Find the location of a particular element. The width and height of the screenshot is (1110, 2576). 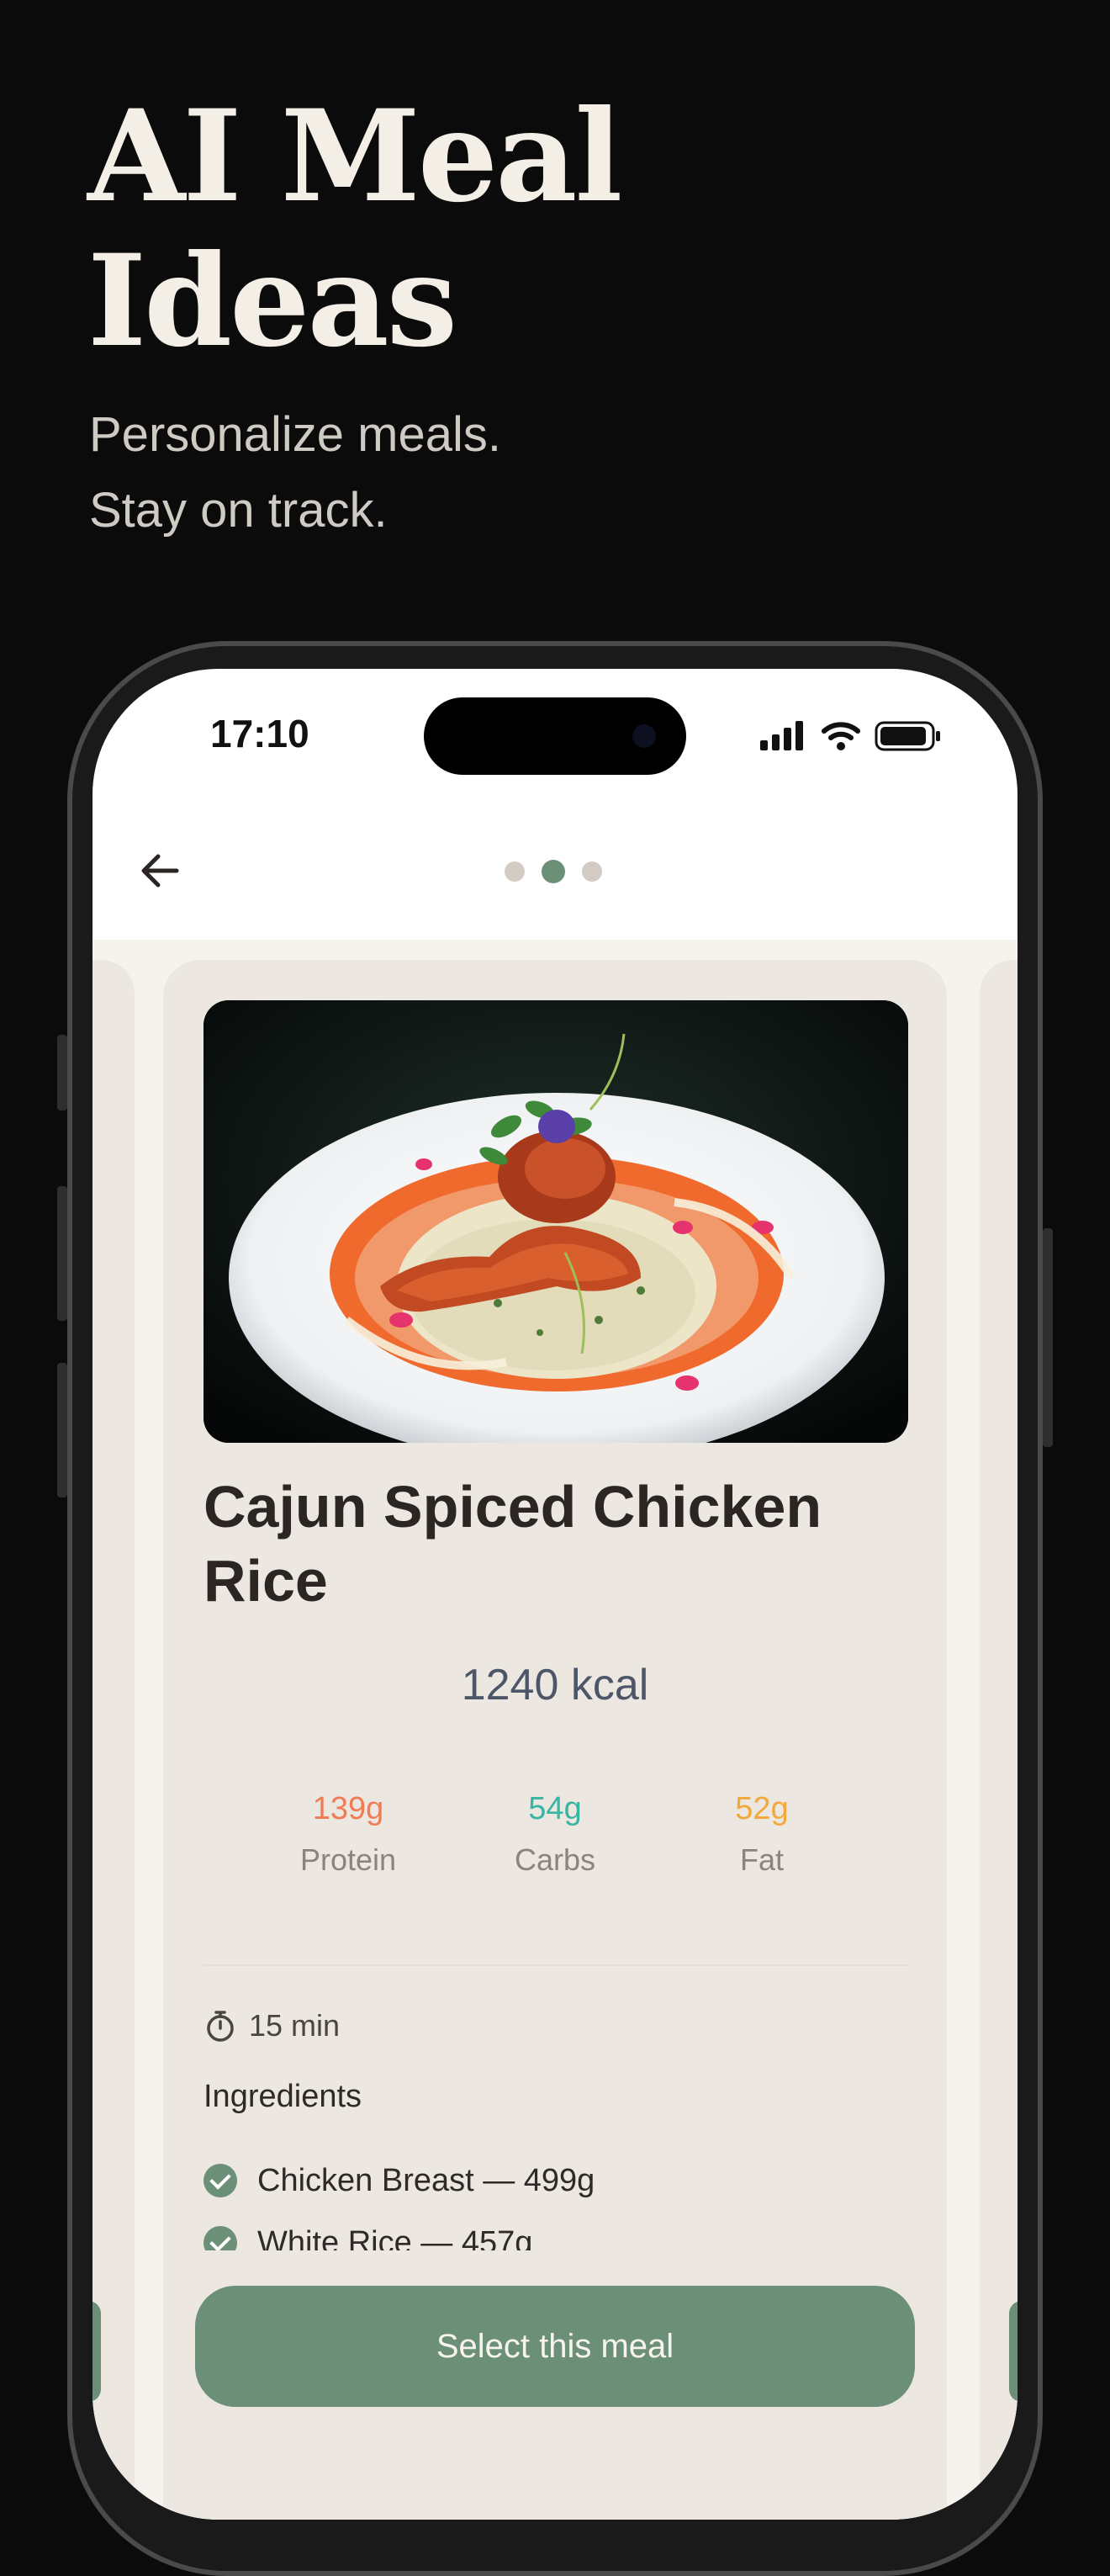

ingredient-item: White Rice — 457g is located at coordinates (557, 2231).